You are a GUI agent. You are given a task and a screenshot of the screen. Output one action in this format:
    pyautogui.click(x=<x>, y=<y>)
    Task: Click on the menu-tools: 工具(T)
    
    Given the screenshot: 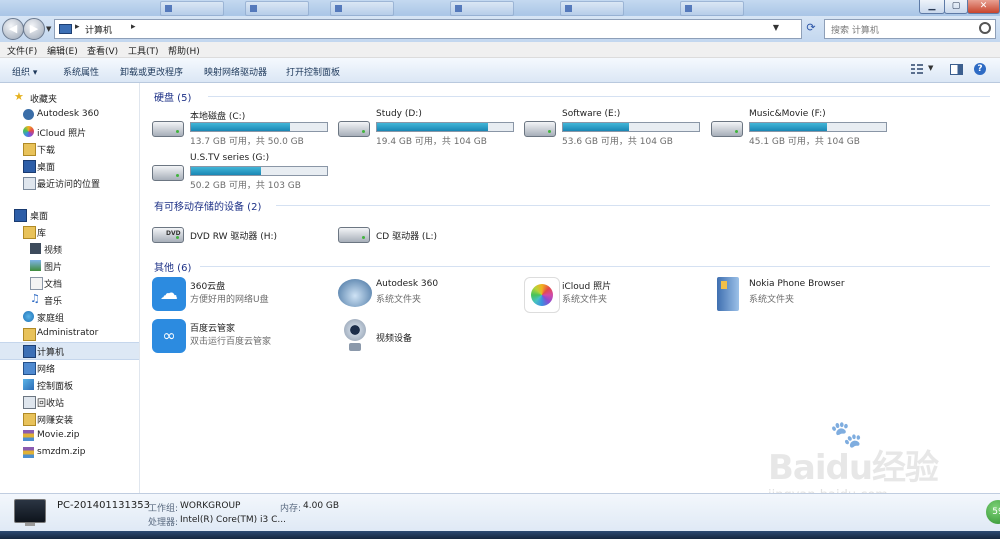 What is the action you would take?
    pyautogui.click(x=143, y=50)
    